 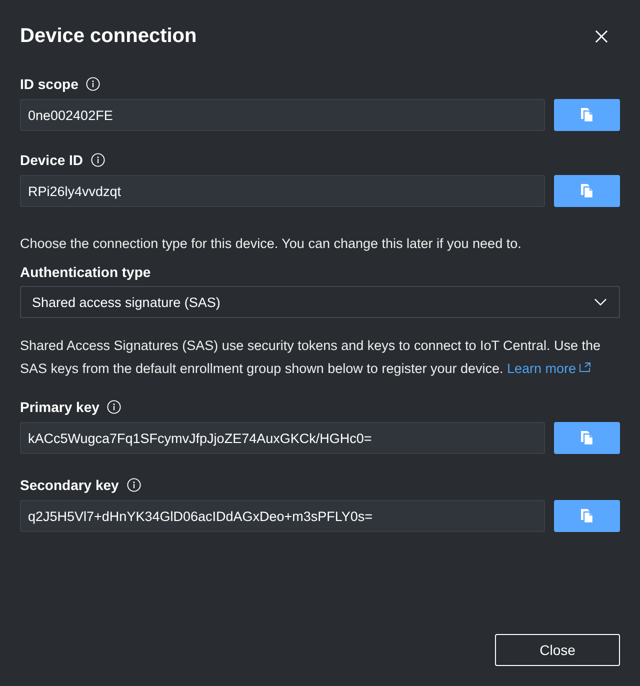 I want to click on sas-description: Shared Access Signatures (SAS) use security tokens and keys to connect to IoT Central. Use the SAS keys from the default enrollment group shown below to register your device. Learn more, so click(x=311, y=357).